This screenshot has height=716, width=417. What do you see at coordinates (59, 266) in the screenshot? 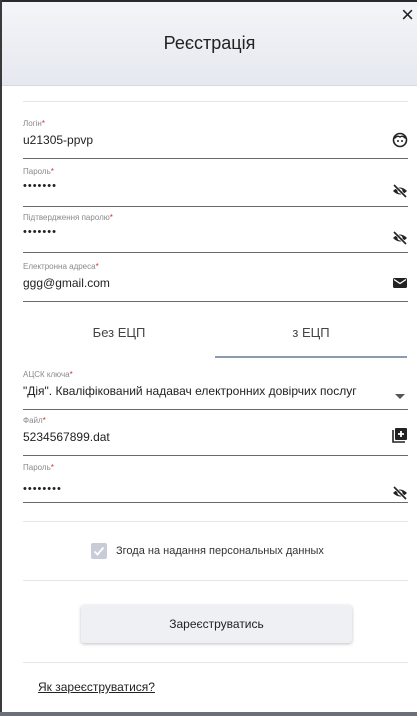
I see `email-label: Електронна адреса` at bounding box center [59, 266].